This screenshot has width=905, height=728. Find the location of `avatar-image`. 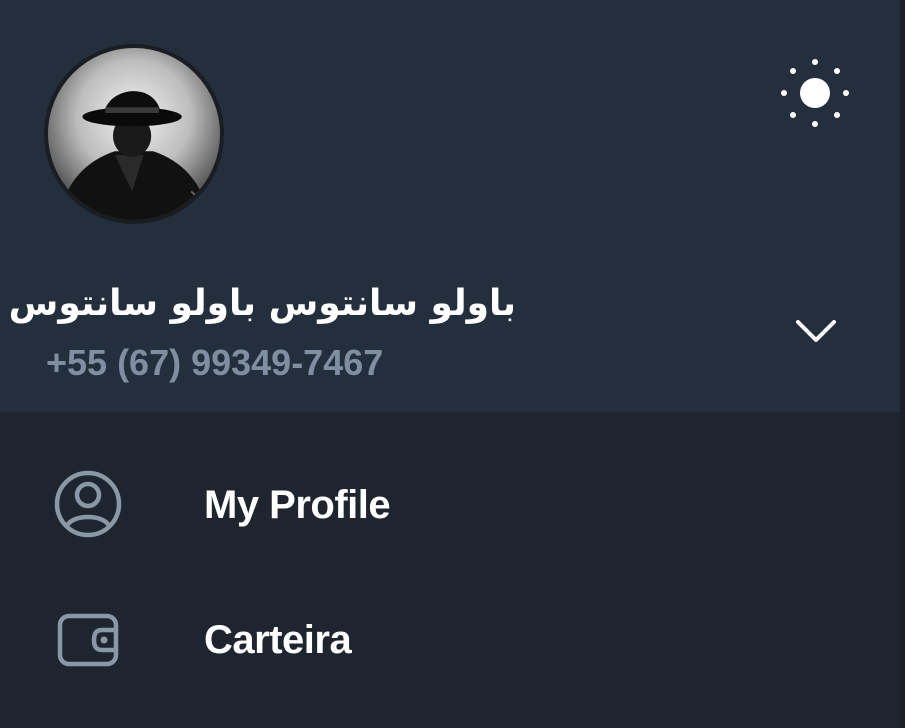

avatar-image is located at coordinates (134, 134).